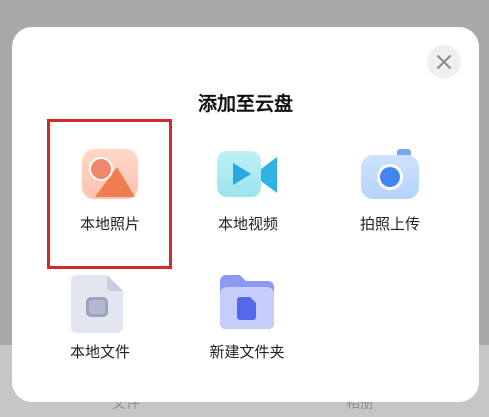 The height and width of the screenshot is (417, 489). I want to click on option-local-files: 本地文件, so click(100, 323).